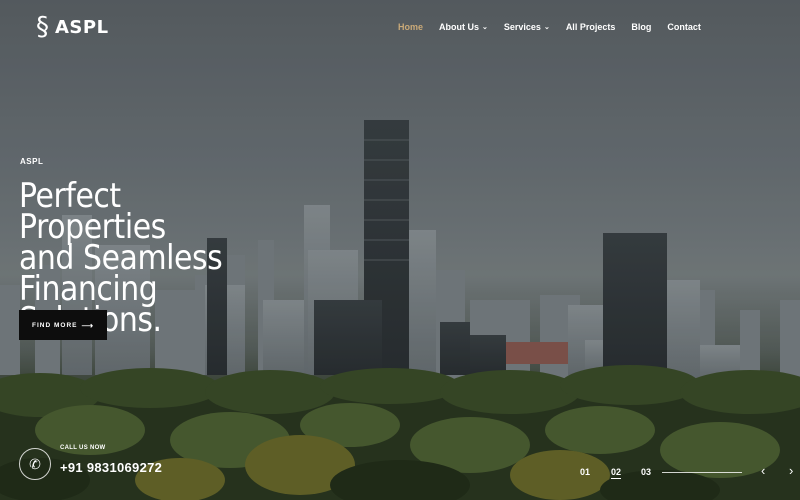 The image size is (800, 500). What do you see at coordinates (42, 27) in the screenshot?
I see `s-swirl-logo-icon: §` at bounding box center [42, 27].